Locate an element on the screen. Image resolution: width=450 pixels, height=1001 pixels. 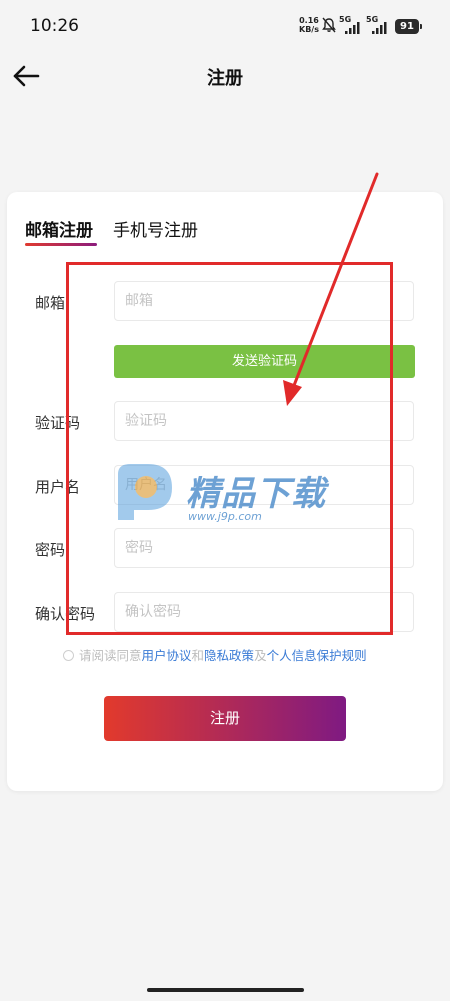
agreement-row: 请阅读同意用户协议和隐私政策及个人信息保护规则 is located at coordinates (215, 654).